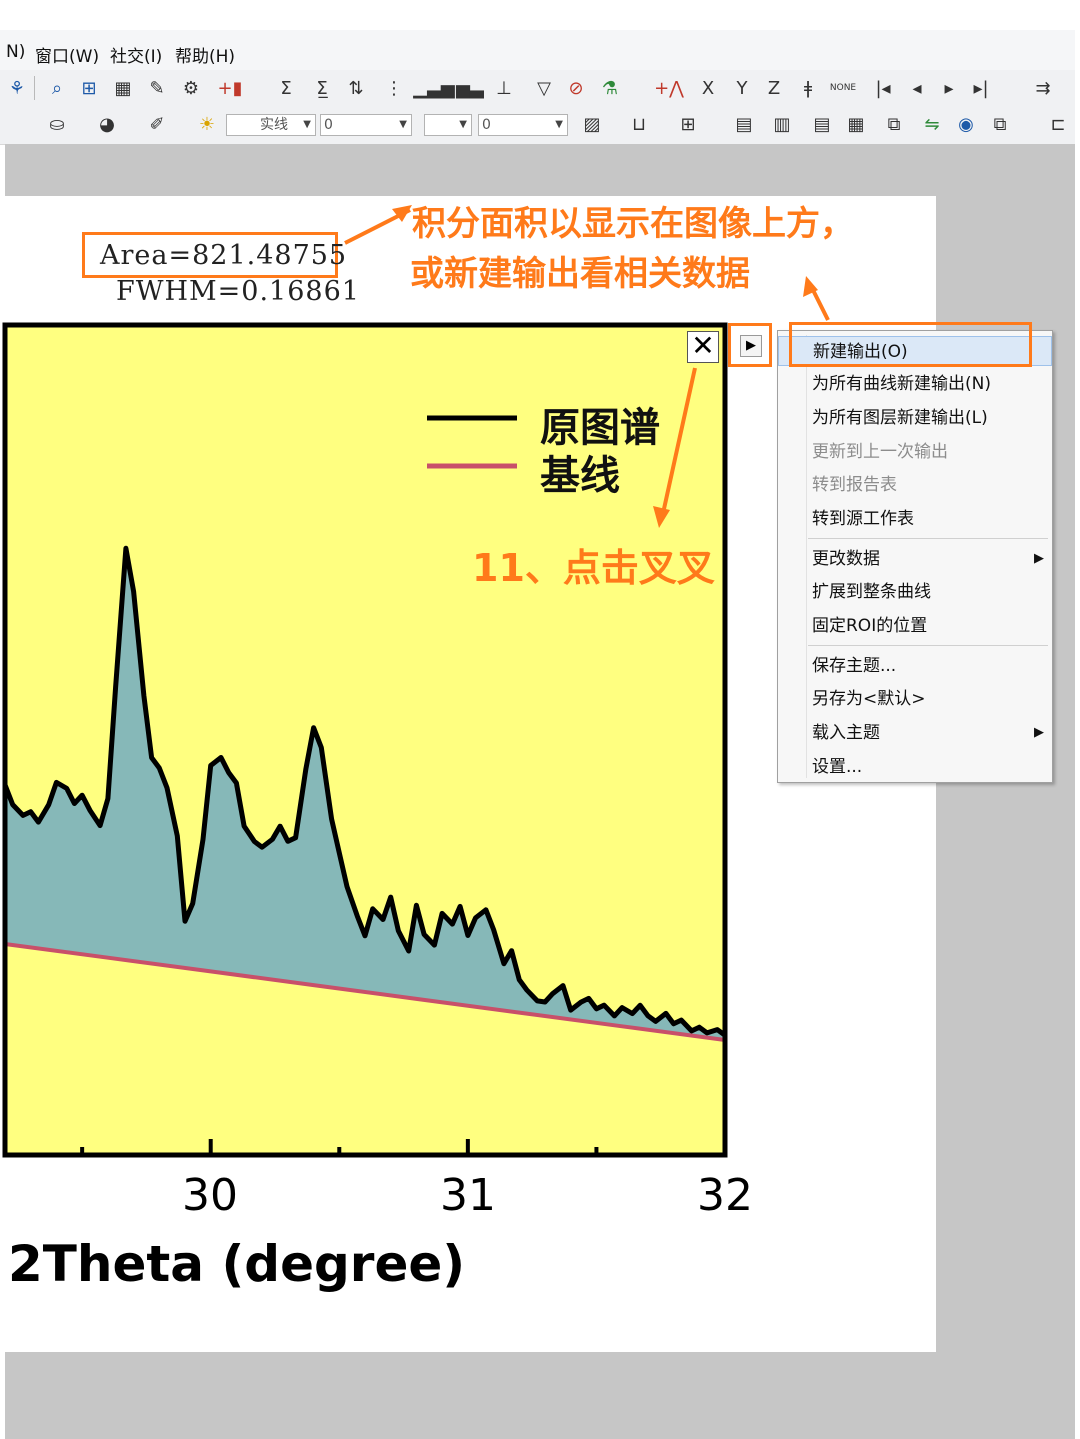 Image resolution: width=1080 pixels, height=1439 pixels. Describe the element at coordinates (863, 519) in the screenshot. I see `menu-item-label: 转到源工作表` at that location.